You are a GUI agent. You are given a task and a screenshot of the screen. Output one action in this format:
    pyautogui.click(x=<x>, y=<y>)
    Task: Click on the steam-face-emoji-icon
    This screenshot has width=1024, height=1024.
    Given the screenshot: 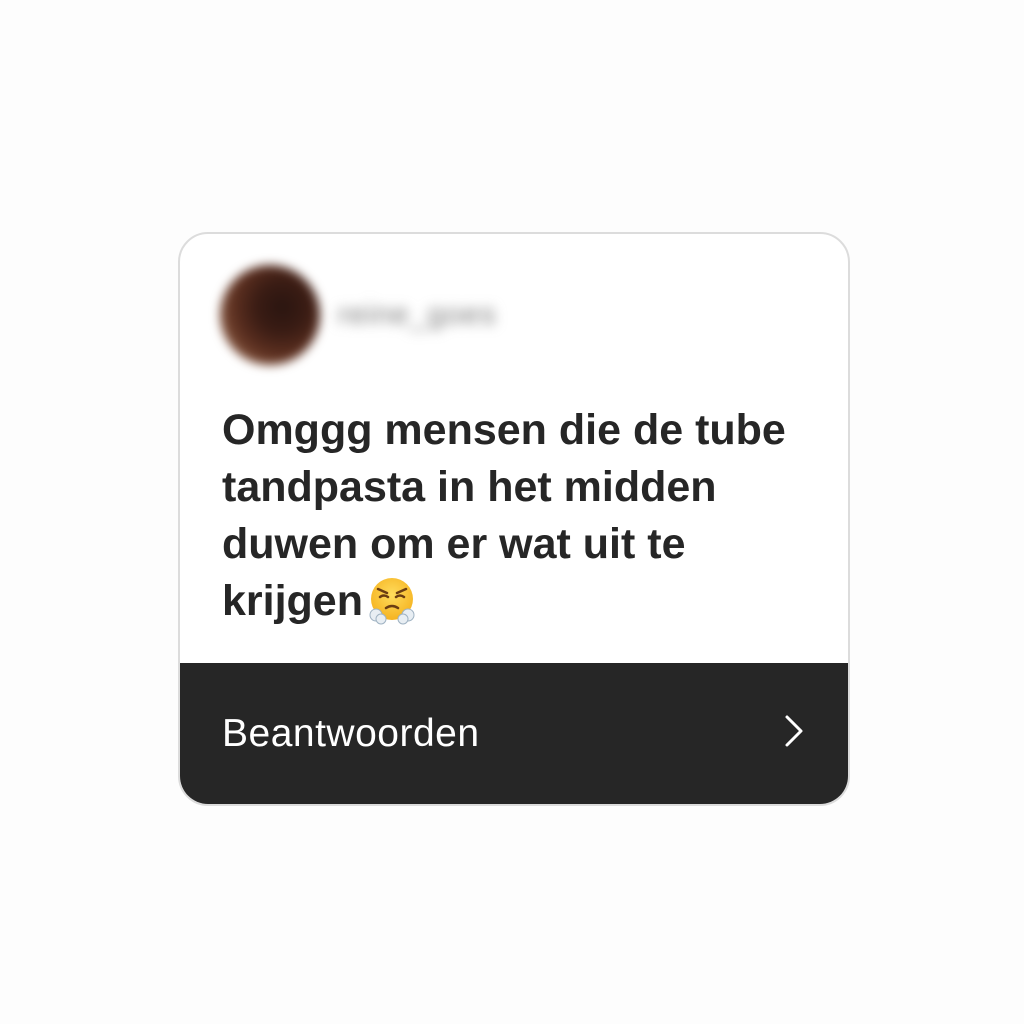 What is the action you would take?
    pyautogui.click(x=392, y=607)
    